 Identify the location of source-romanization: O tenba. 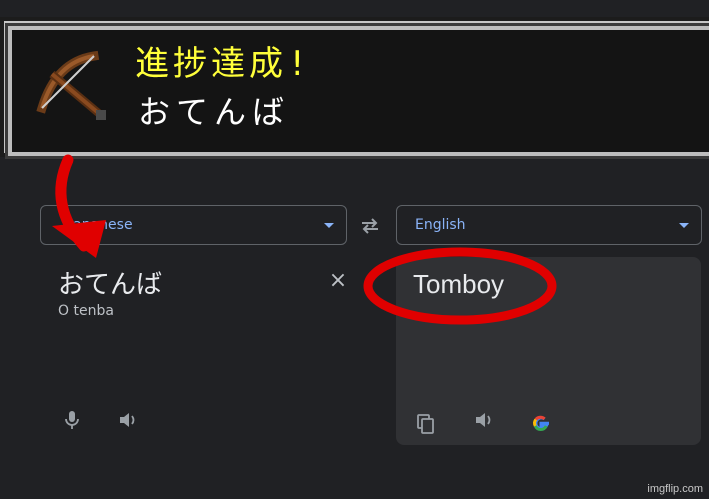
(86, 311).